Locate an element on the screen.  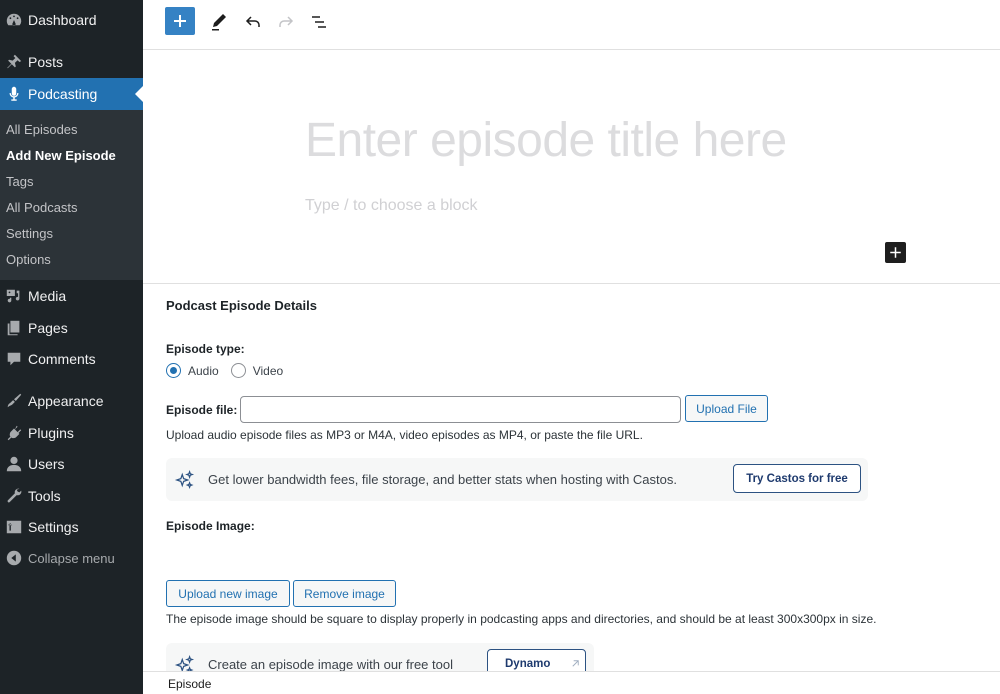
menu-label: Comments is located at coordinates (62, 359).